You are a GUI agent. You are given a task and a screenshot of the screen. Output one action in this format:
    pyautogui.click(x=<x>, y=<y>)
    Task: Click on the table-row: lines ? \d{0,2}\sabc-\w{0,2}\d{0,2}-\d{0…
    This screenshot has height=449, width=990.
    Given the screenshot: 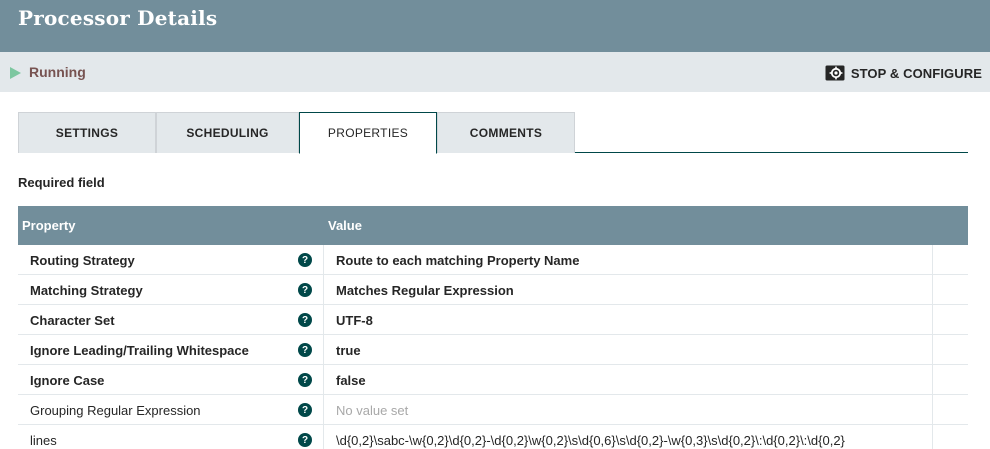 What is the action you would take?
    pyautogui.click(x=493, y=437)
    